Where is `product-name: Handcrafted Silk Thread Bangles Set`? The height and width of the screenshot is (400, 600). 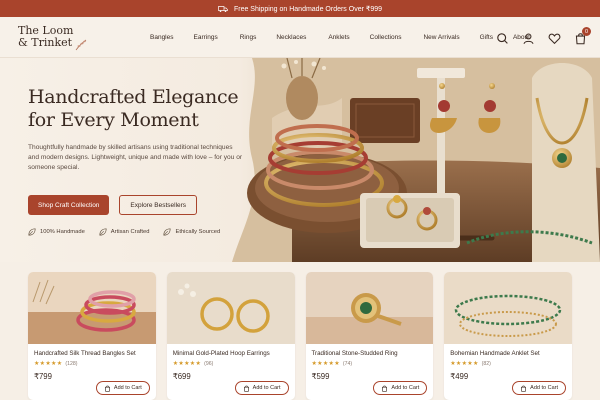 product-name: Handcrafted Silk Thread Bangles Set is located at coordinates (85, 353).